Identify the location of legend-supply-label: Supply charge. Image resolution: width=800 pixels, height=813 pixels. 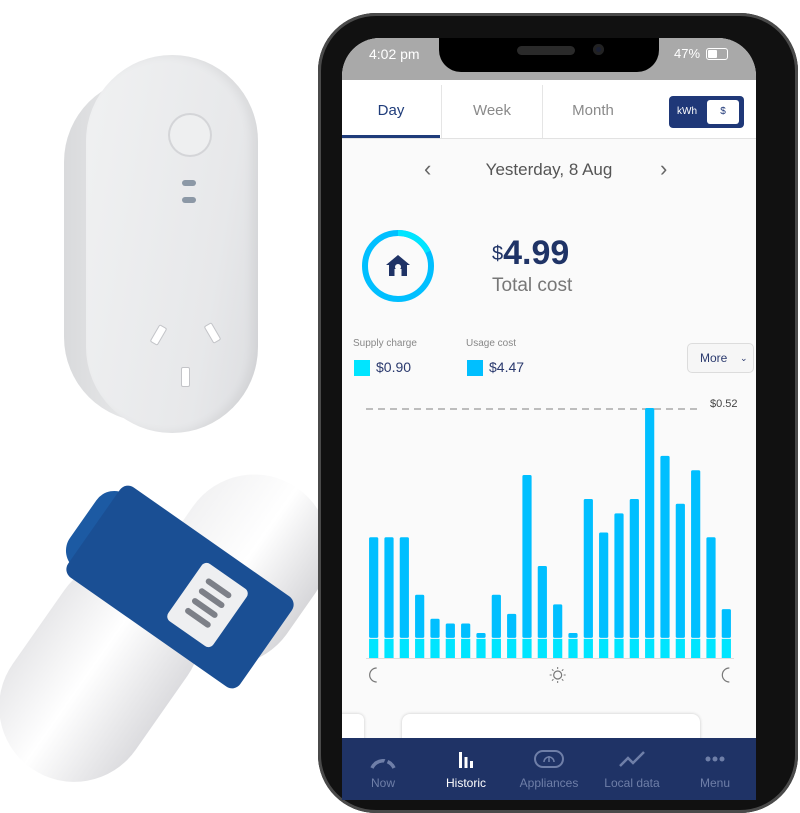
(385, 343).